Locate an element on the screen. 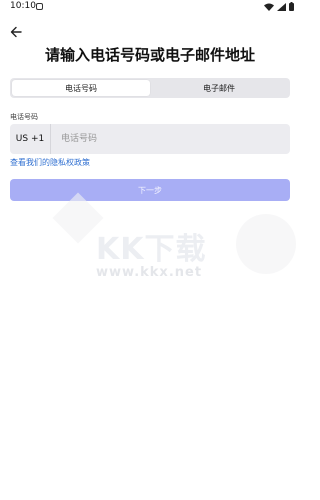  status-icons is located at coordinates (279, 6).